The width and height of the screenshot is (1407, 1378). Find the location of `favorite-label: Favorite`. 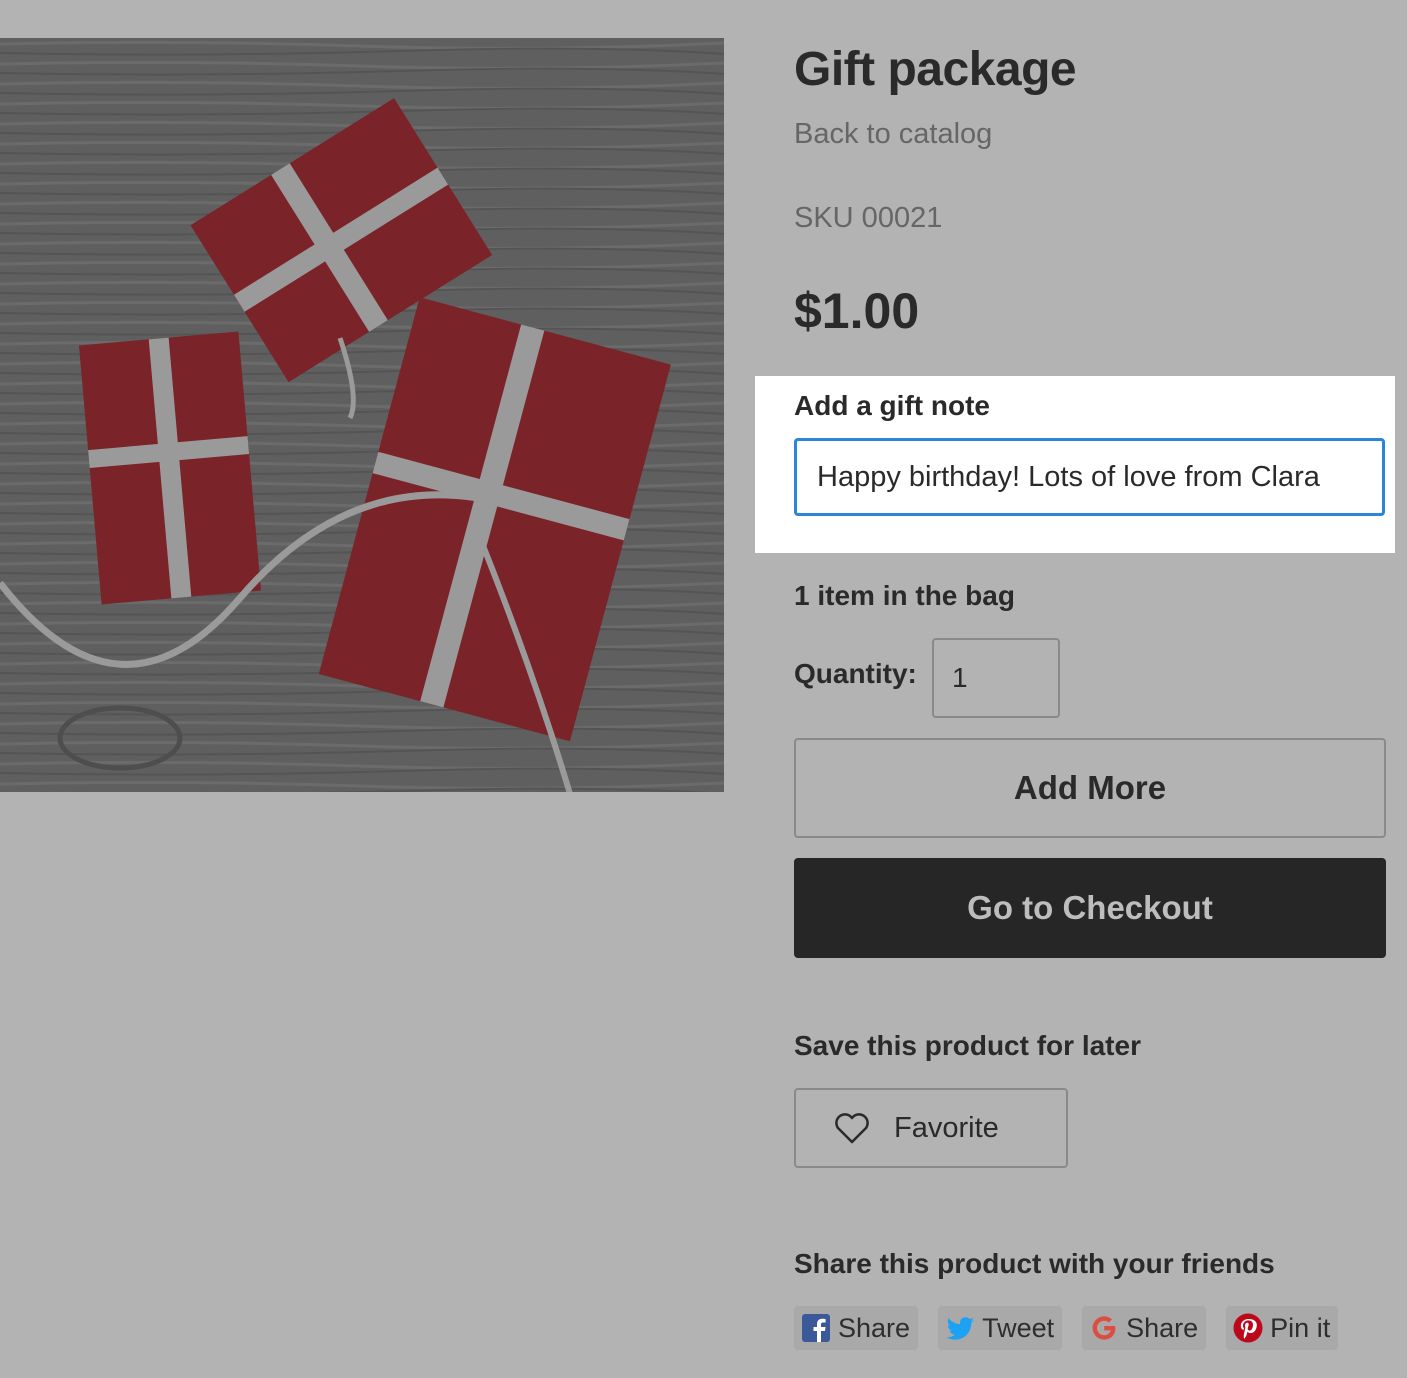

favorite-label: Favorite is located at coordinates (946, 1127).